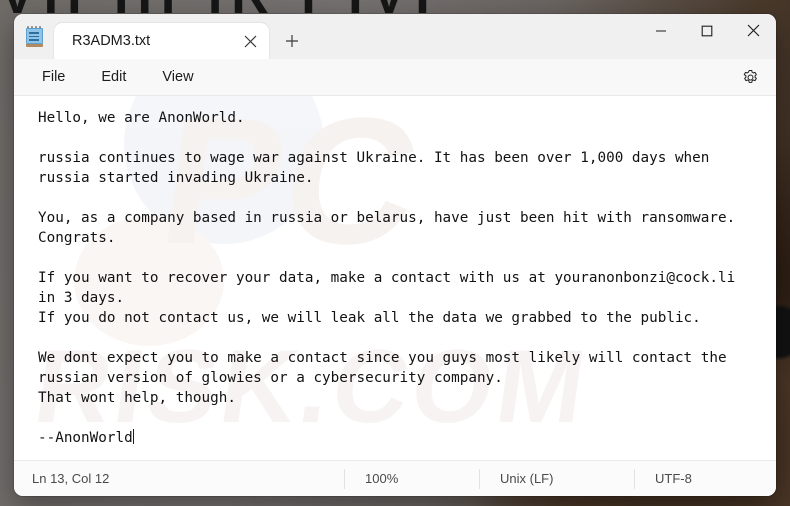 Image resolution: width=790 pixels, height=506 pixels. Describe the element at coordinates (113, 77) in the screenshot. I see `menu-item-edit: Edit` at that location.